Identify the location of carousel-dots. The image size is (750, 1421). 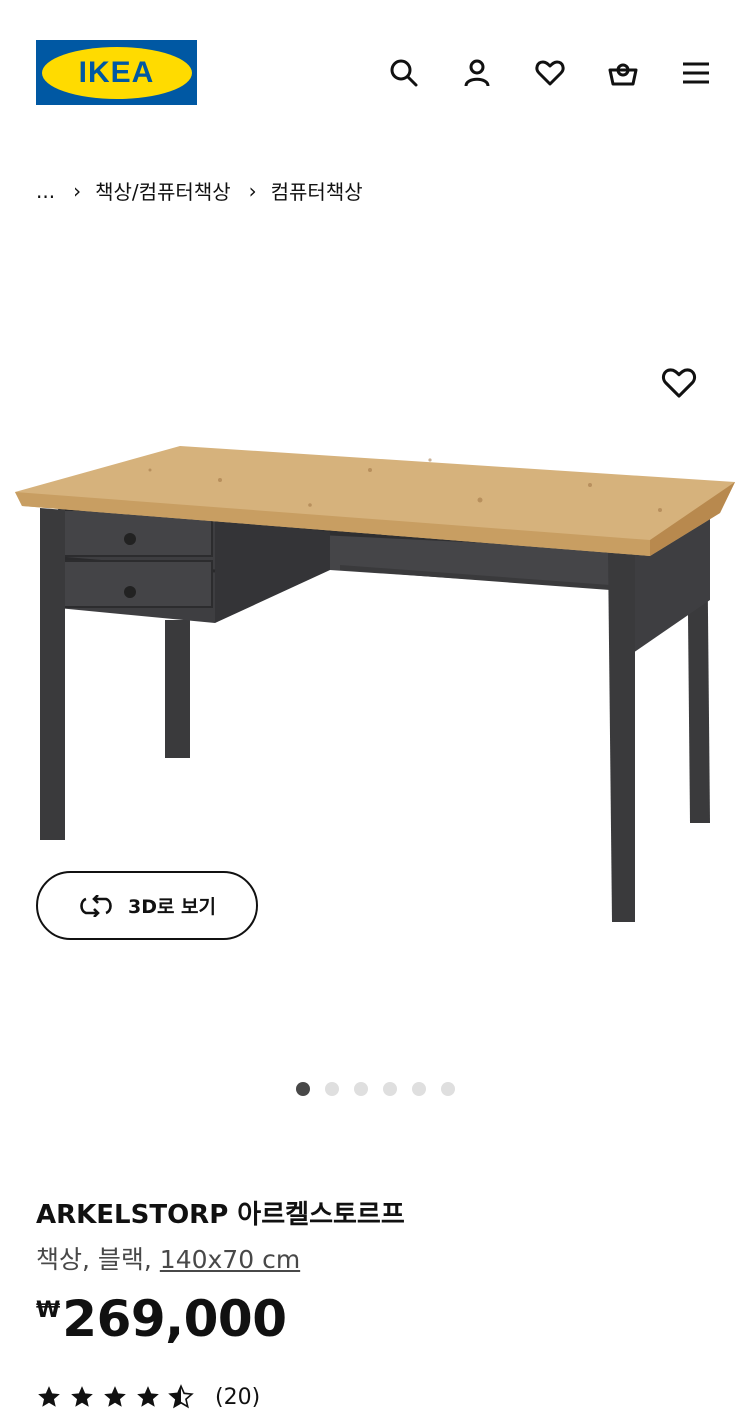
(375, 1089).